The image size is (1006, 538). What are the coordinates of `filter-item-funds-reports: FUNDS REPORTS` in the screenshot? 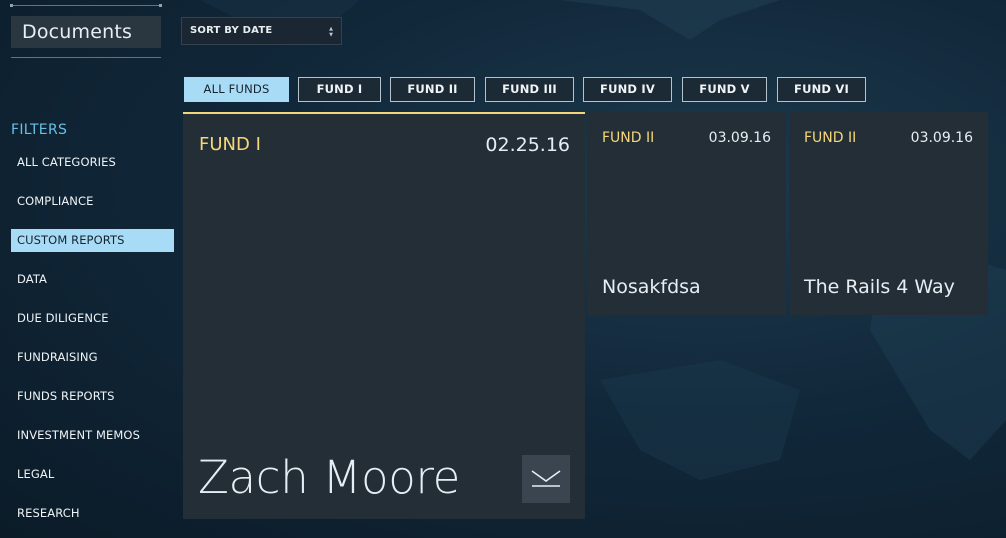 It's located at (92, 396).